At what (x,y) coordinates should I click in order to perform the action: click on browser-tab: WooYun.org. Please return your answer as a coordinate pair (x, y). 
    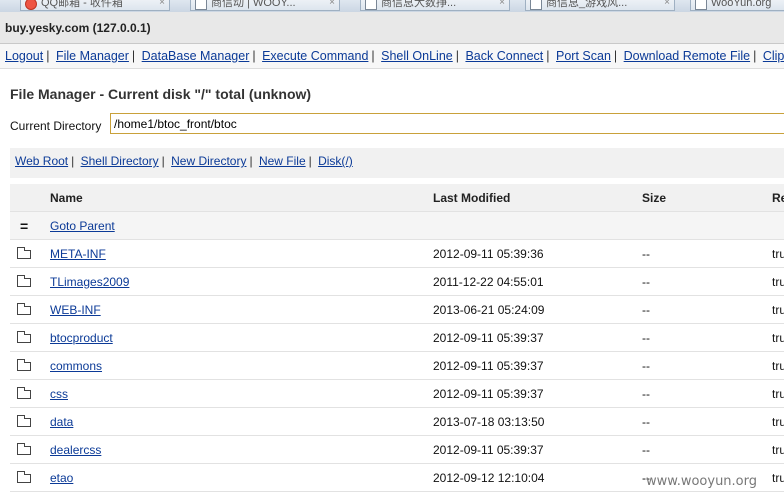
    Looking at the image, I should click on (737, 5).